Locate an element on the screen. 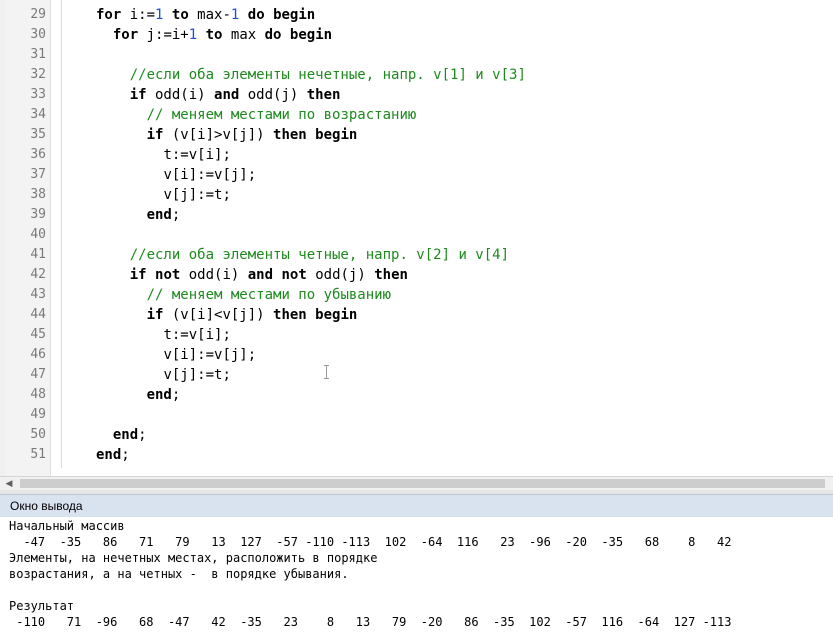 The width and height of the screenshot is (833, 642). code-line: 37 v[i]:=v[j]; is located at coordinates (416, 175).